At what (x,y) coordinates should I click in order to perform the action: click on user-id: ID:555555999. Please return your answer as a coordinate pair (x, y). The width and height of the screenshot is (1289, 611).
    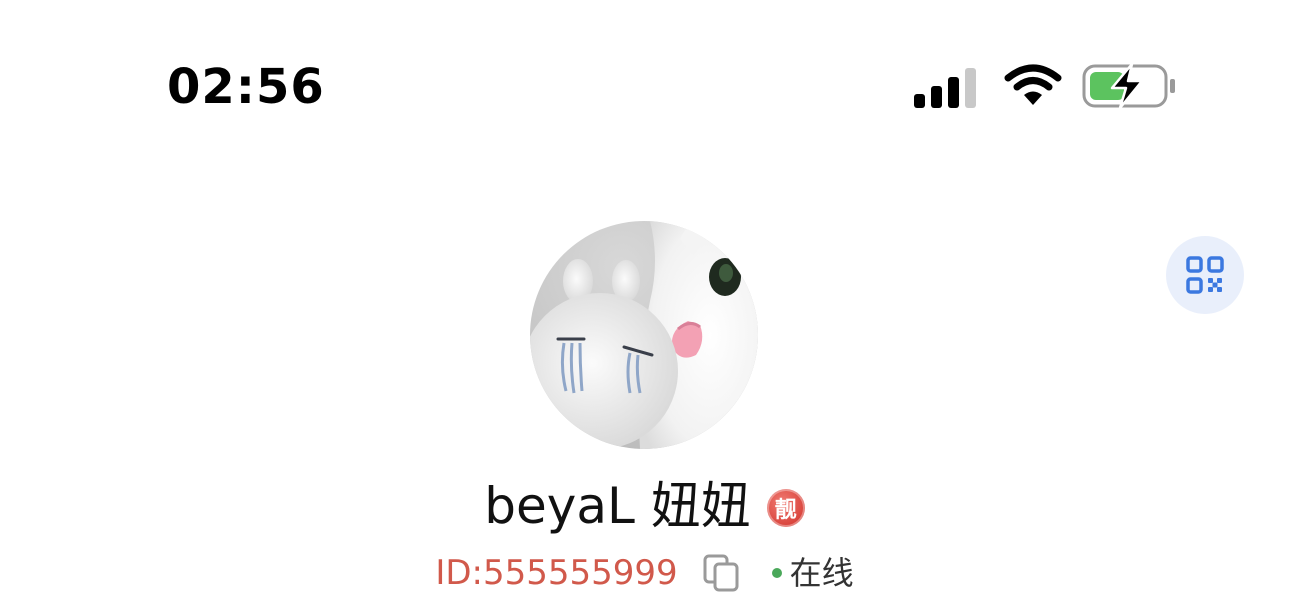
    Looking at the image, I should click on (556, 573).